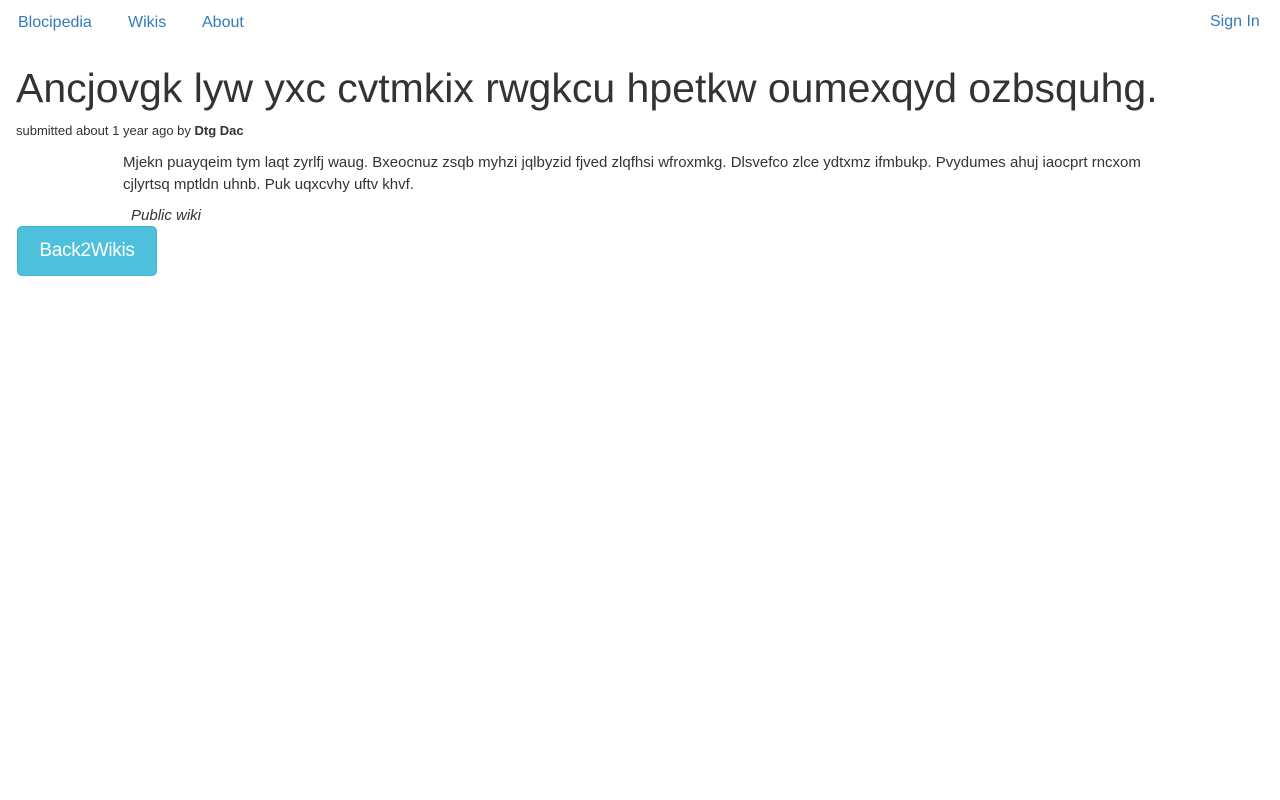 The height and width of the screenshot is (800, 1280). I want to click on nav-sign-in-link: Sign In, so click(1235, 22).